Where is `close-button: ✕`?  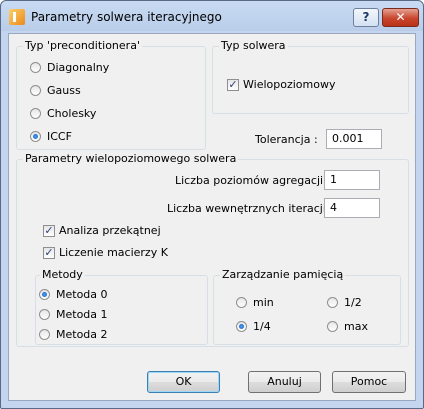
close-button: ✕ is located at coordinates (400, 17).